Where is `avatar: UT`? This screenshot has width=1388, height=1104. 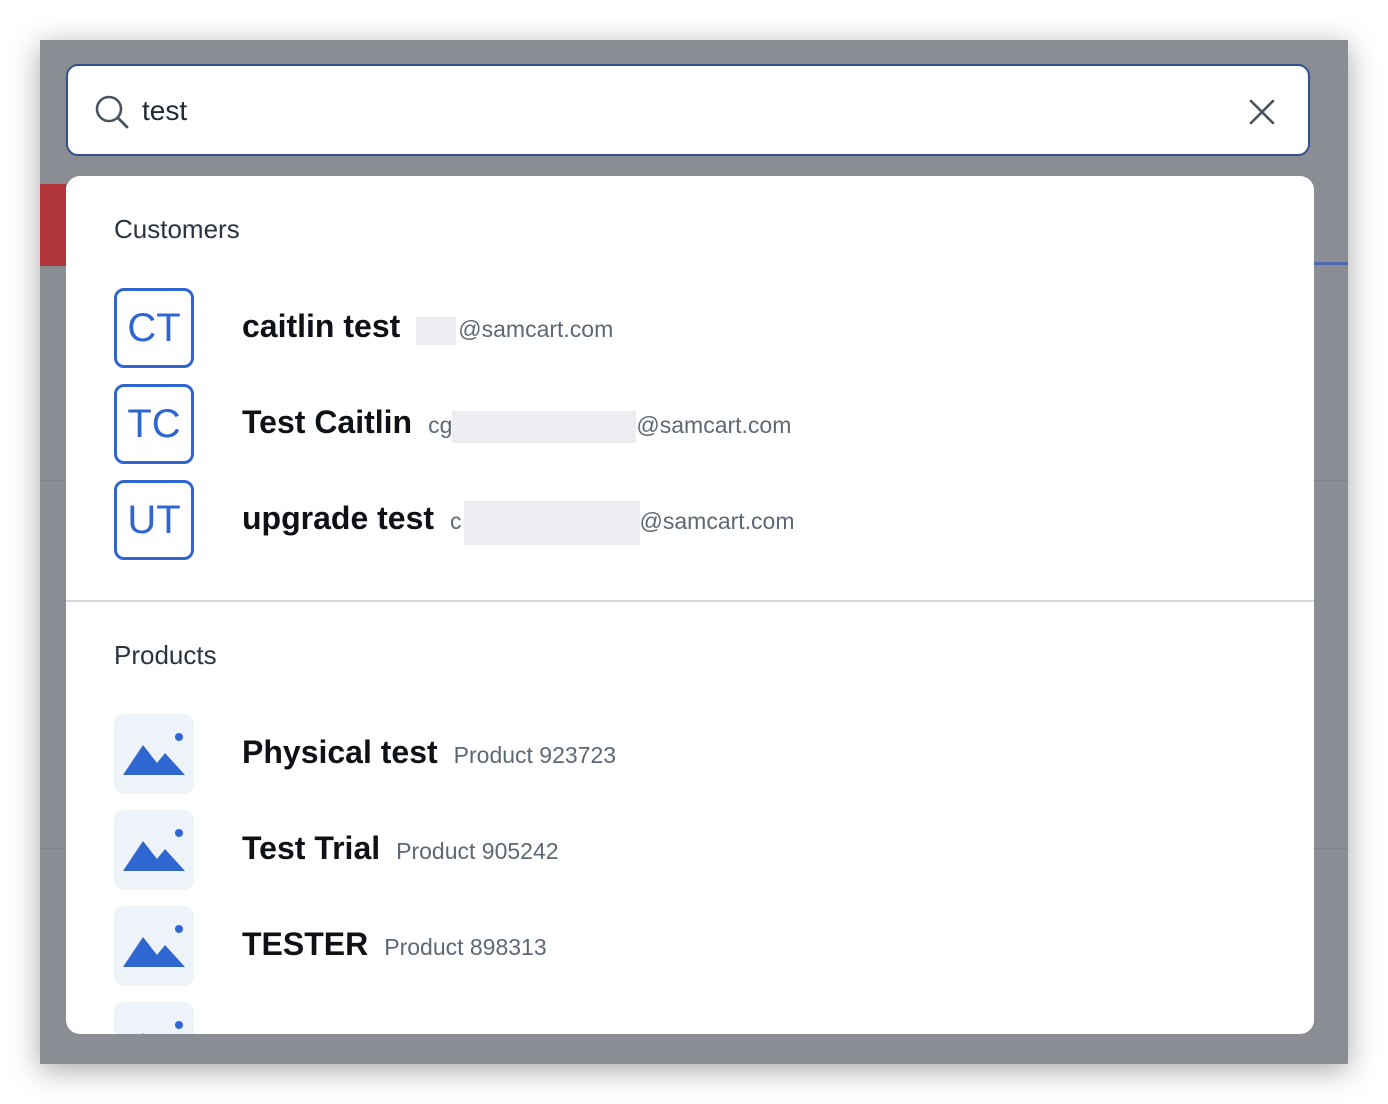 avatar: UT is located at coordinates (154, 520).